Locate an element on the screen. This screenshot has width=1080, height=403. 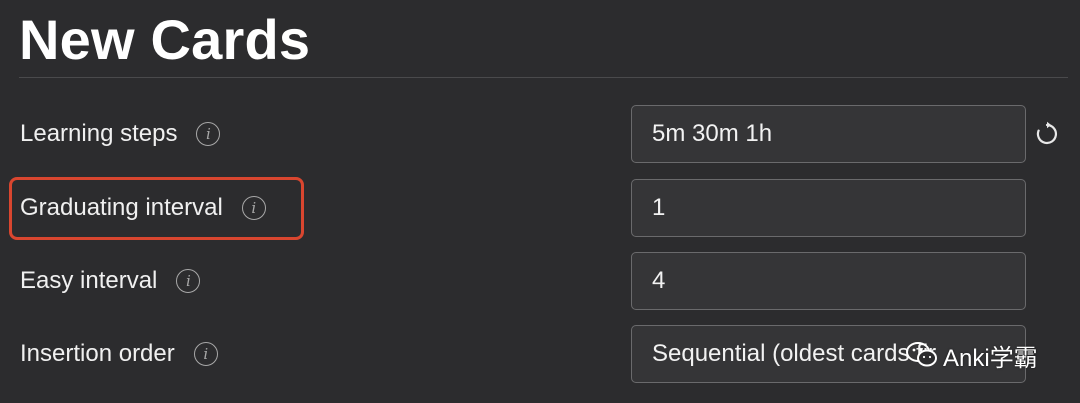
graduating-interval-input: 1 is located at coordinates (828, 208).